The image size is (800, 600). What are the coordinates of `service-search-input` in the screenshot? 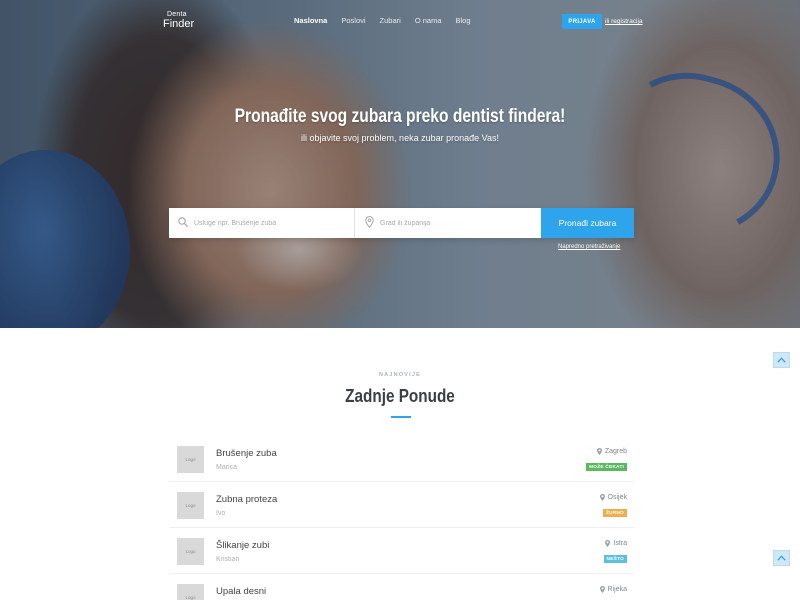 It's located at (261, 223).